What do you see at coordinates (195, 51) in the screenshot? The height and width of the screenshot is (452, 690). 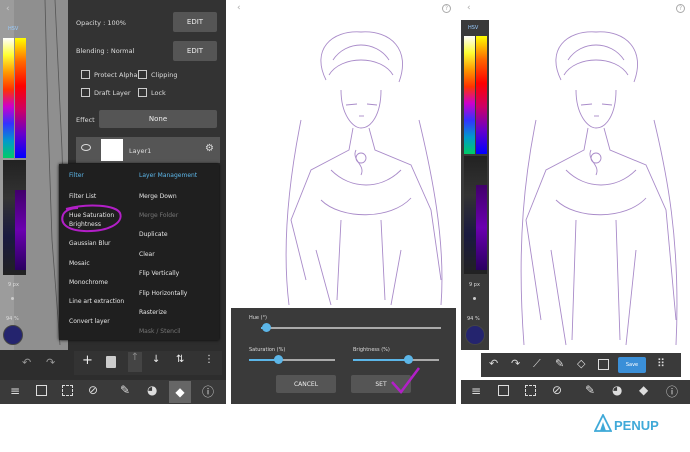 I see `blending-edit-button: EDIT` at bounding box center [195, 51].